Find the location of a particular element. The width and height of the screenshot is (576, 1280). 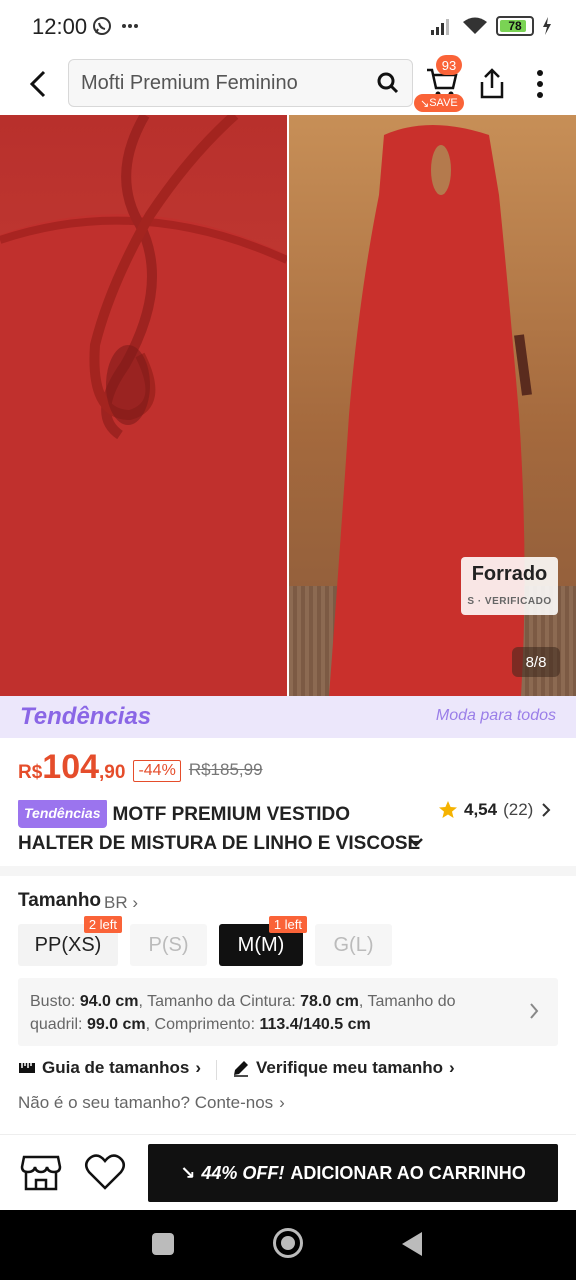

overlay-subtitle: S · VERIFICADO is located at coordinates (509, 601).